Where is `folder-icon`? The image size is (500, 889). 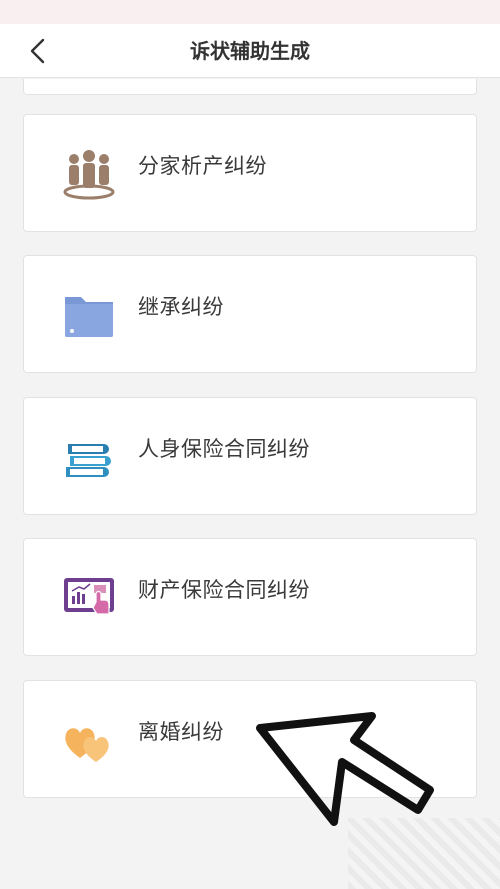 folder-icon is located at coordinates (89, 315).